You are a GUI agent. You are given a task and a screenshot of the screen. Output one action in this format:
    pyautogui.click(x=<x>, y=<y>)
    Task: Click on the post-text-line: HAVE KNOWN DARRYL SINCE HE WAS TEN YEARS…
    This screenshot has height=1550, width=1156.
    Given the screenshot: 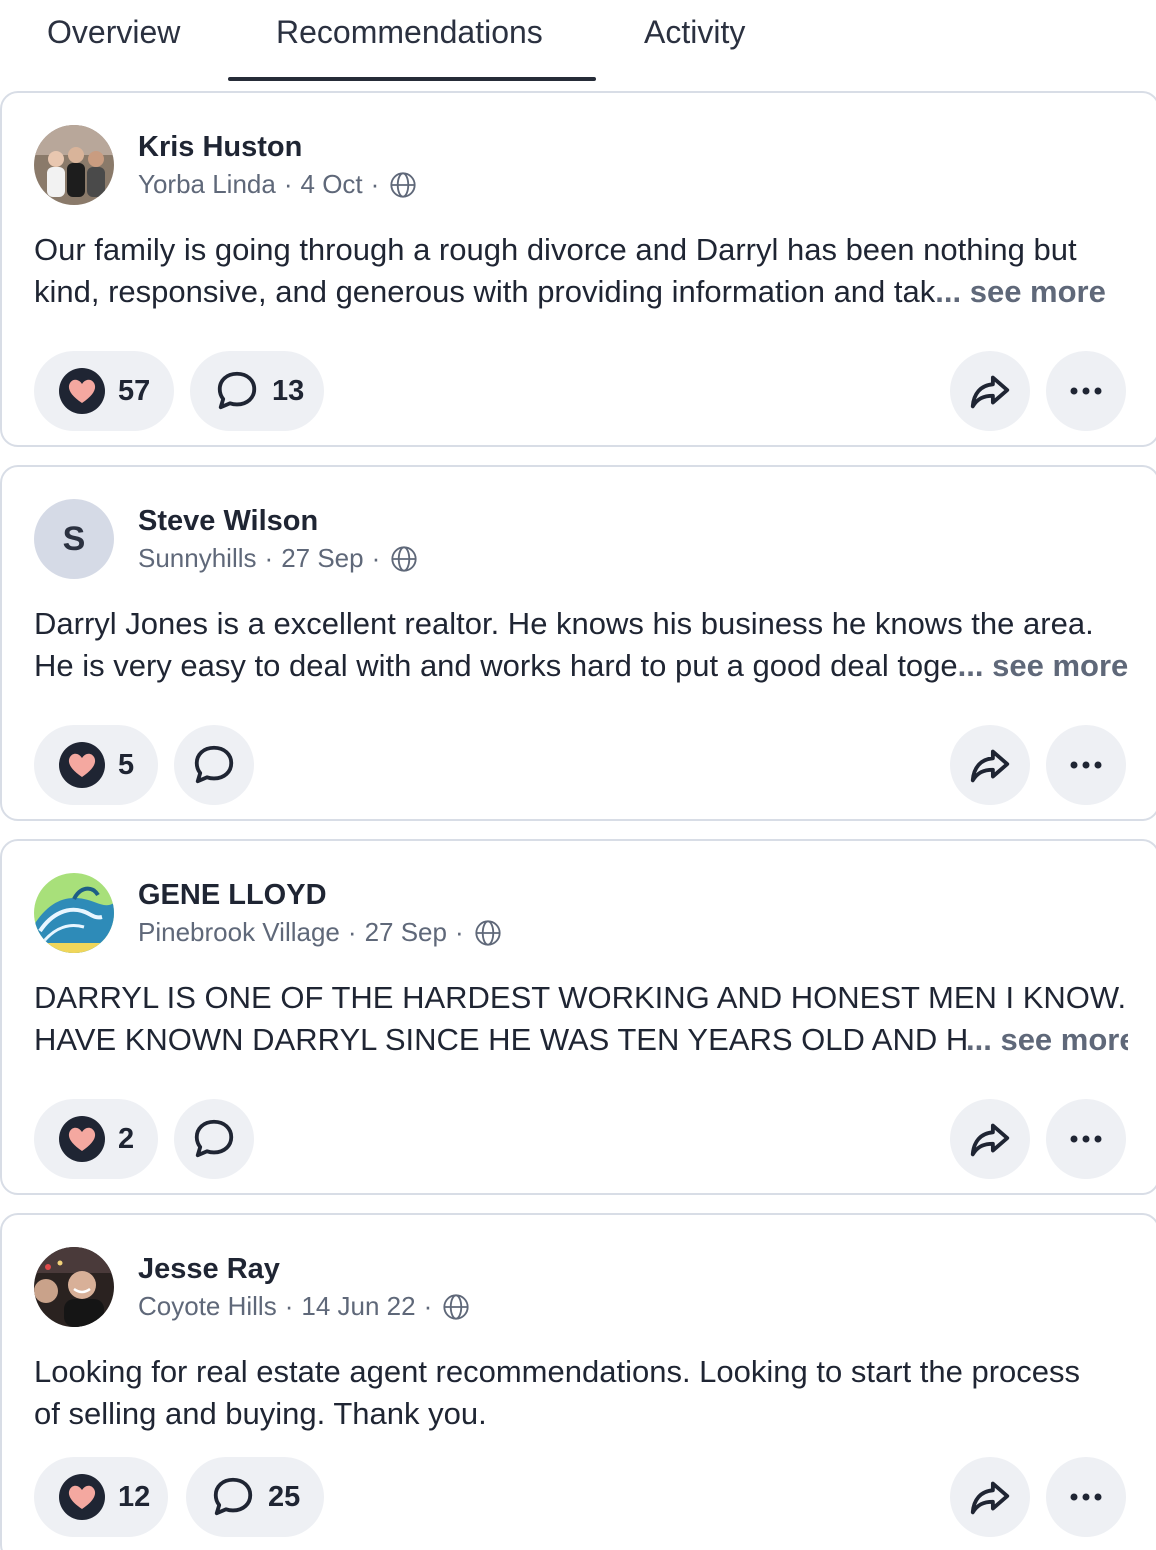 What is the action you would take?
    pyautogui.click(x=581, y=1040)
    